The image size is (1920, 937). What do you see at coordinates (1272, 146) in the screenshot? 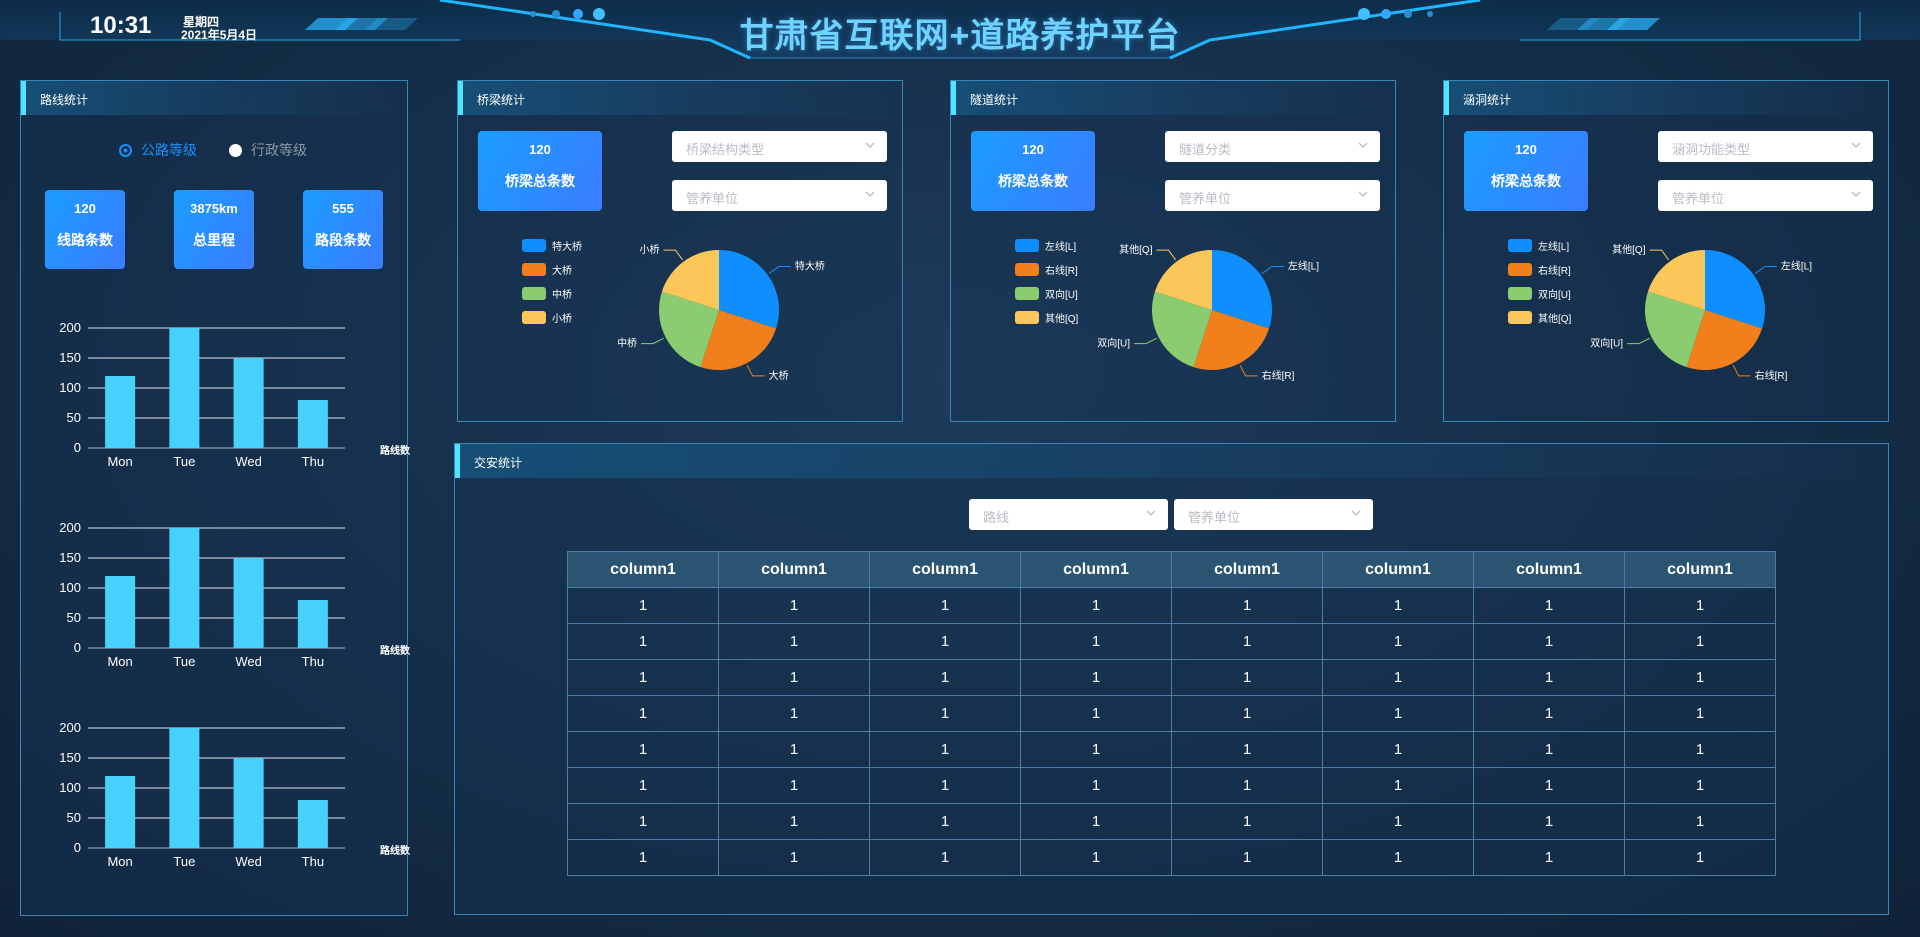
I see `tunnel-category-select: 隧道分类` at bounding box center [1272, 146].